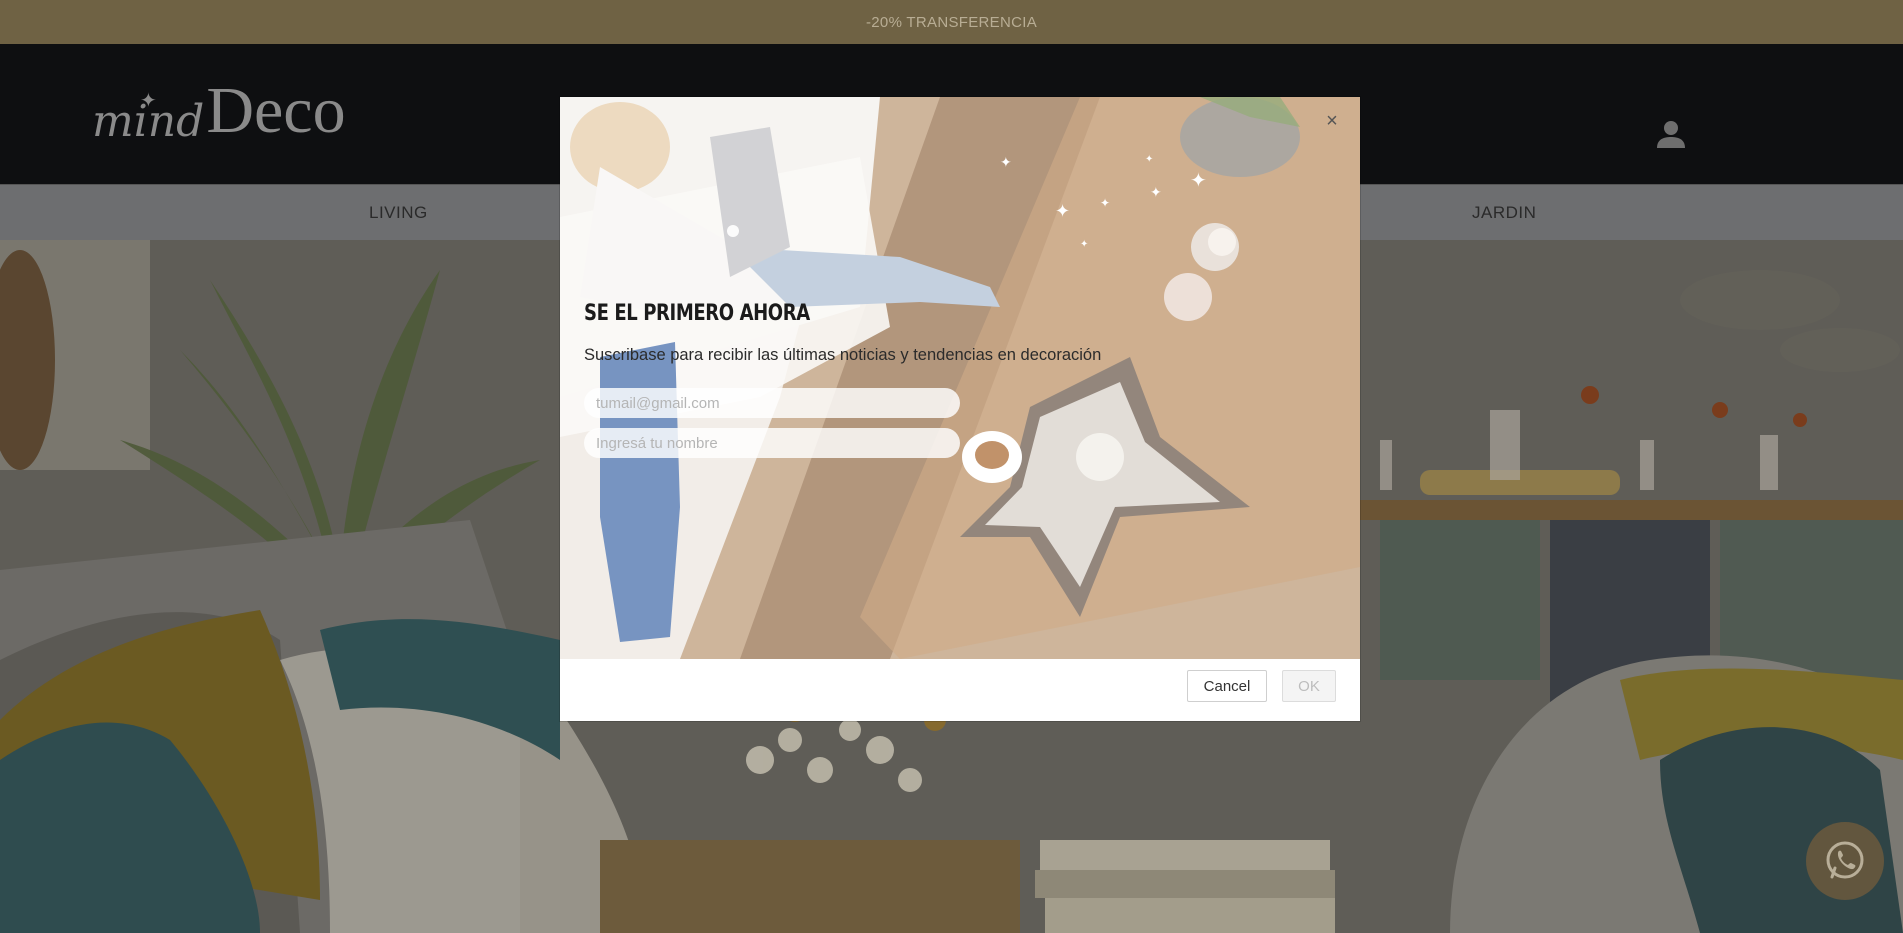 The image size is (1903, 933). I want to click on cancel-button: Cancel, so click(1227, 686).